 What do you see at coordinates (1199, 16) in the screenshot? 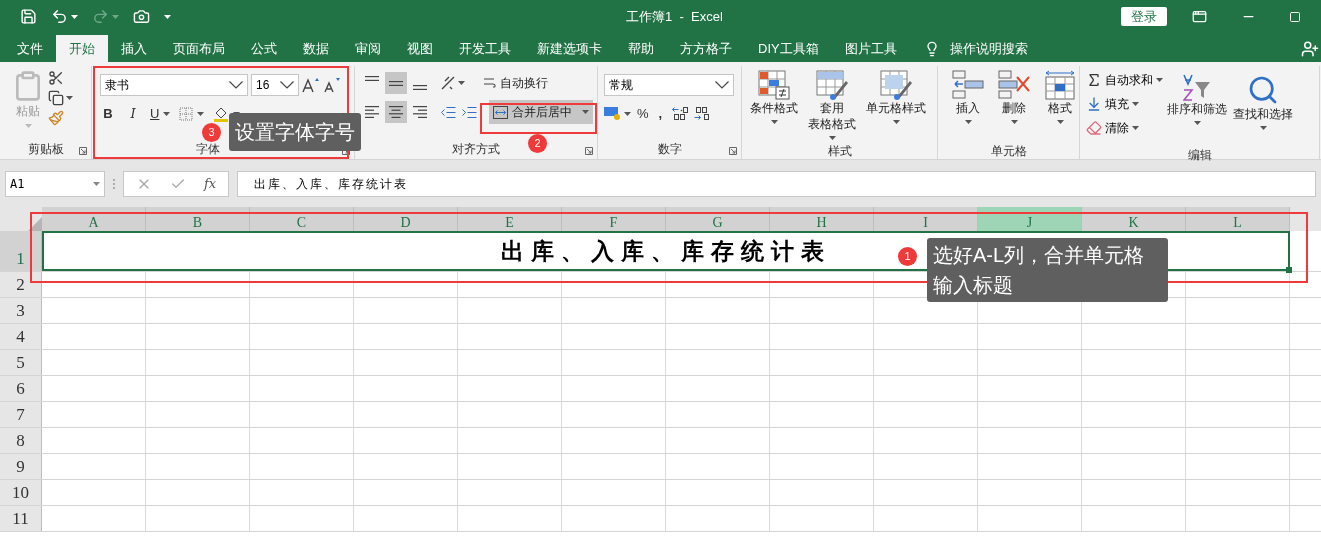
I see `ribbon-display-icon` at bounding box center [1199, 16].